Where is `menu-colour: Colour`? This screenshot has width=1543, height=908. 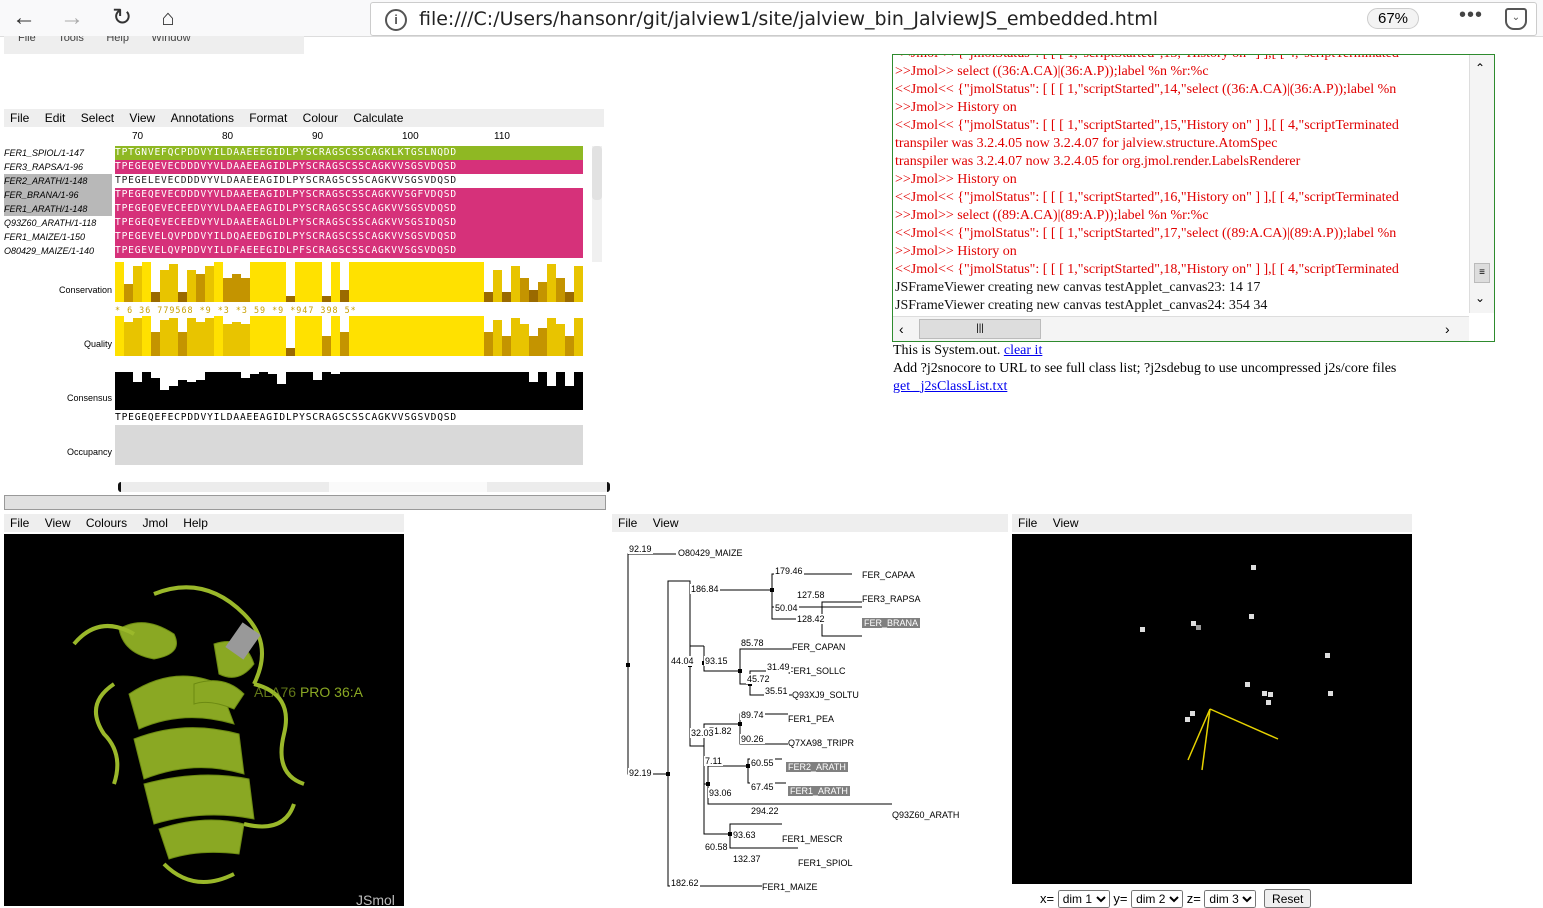 menu-colour: Colour is located at coordinates (320, 118).